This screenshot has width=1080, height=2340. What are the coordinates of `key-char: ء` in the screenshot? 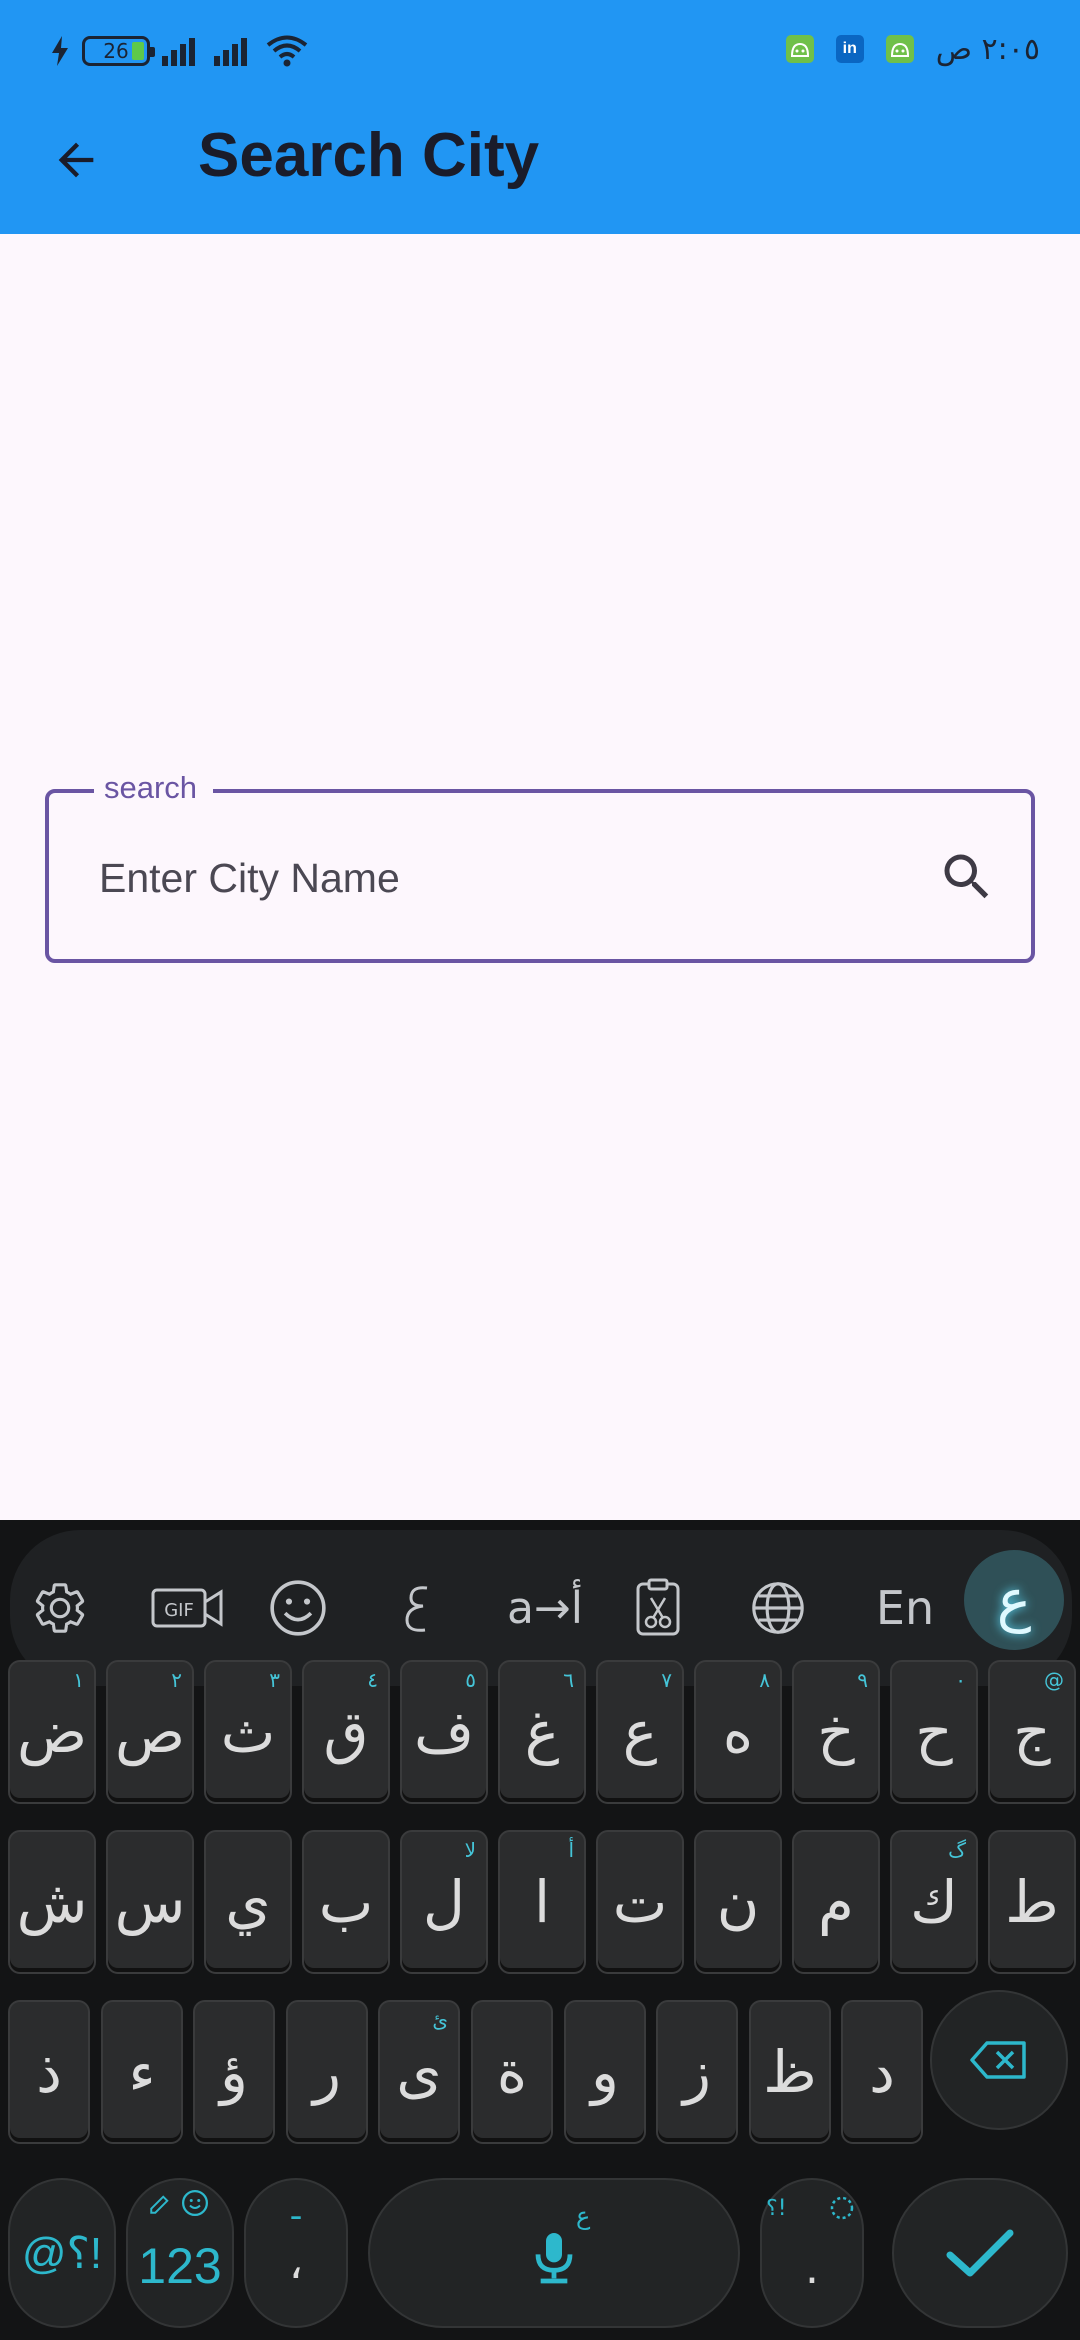 It's located at (142, 2072).